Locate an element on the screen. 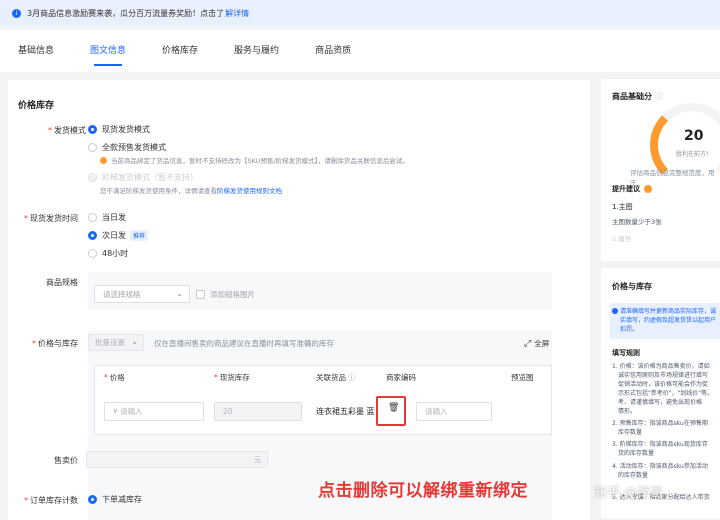 The image size is (720, 520). column-price: * 价格 is located at coordinates (114, 377).